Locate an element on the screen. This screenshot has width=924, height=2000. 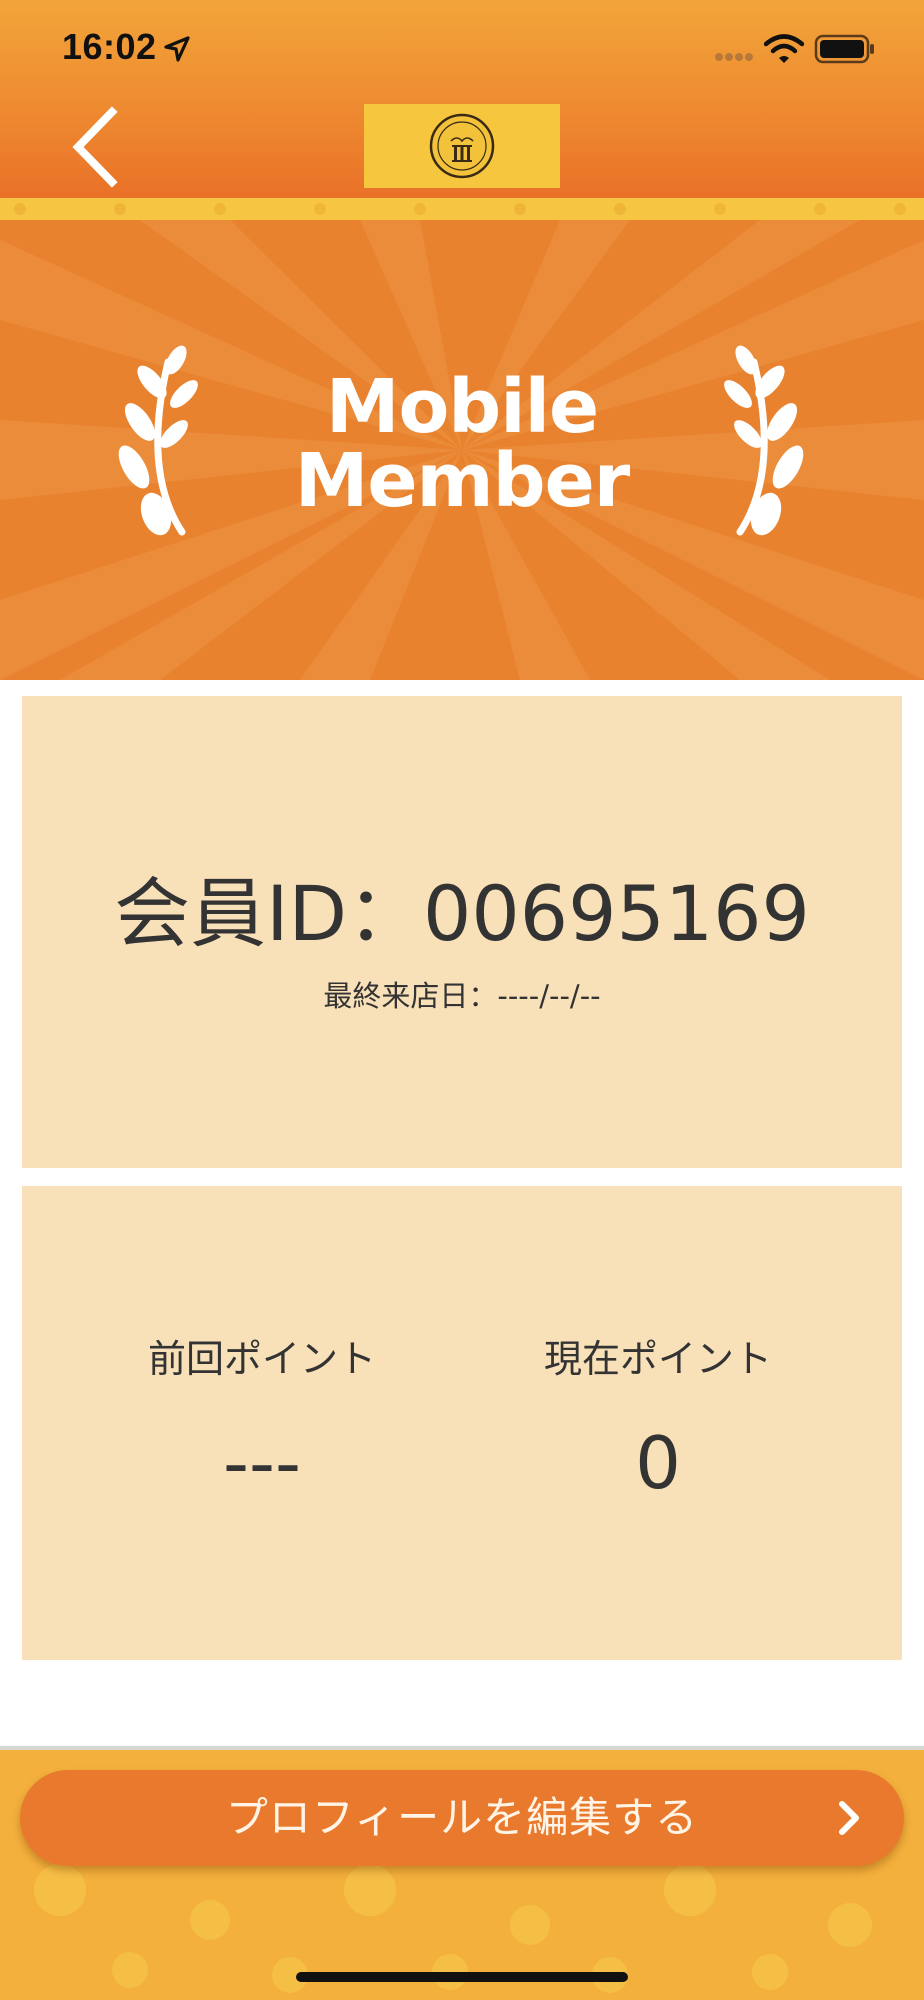
last-visit-value: ----/--/-- is located at coordinates (549, 996).